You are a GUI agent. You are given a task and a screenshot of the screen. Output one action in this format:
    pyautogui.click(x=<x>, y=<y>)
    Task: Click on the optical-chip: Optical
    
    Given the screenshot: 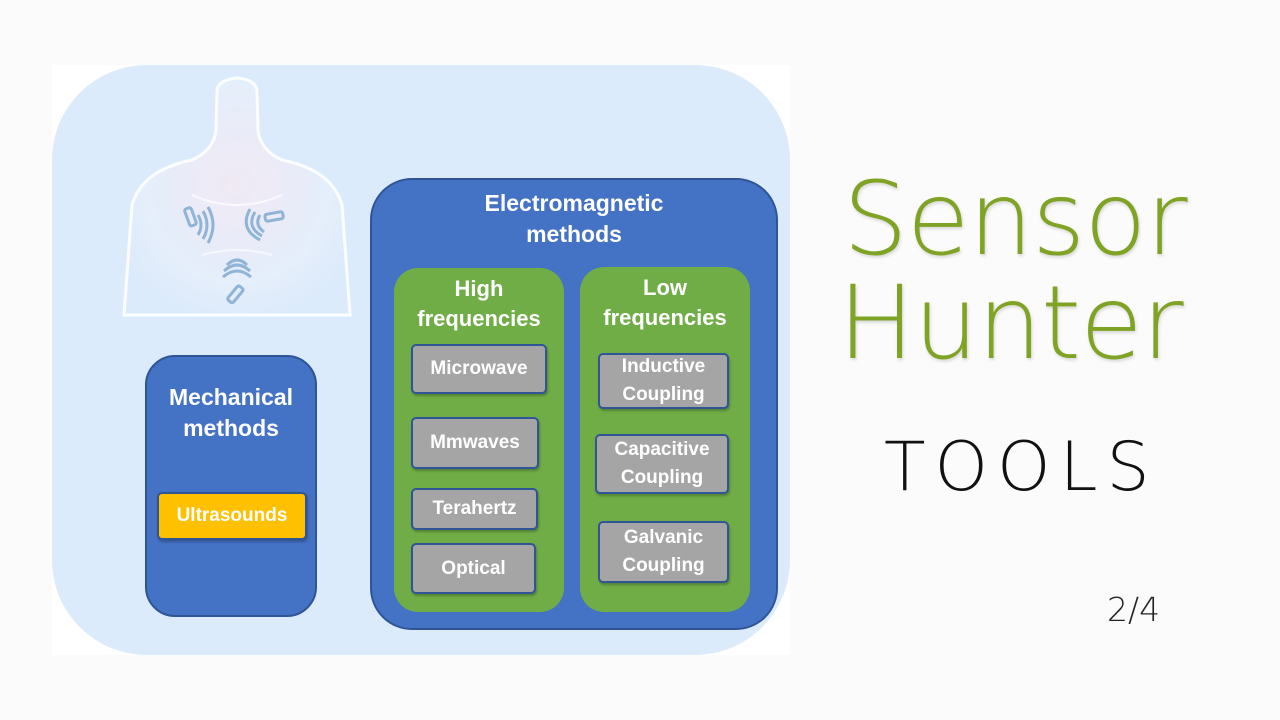 What is the action you would take?
    pyautogui.click(x=473, y=568)
    